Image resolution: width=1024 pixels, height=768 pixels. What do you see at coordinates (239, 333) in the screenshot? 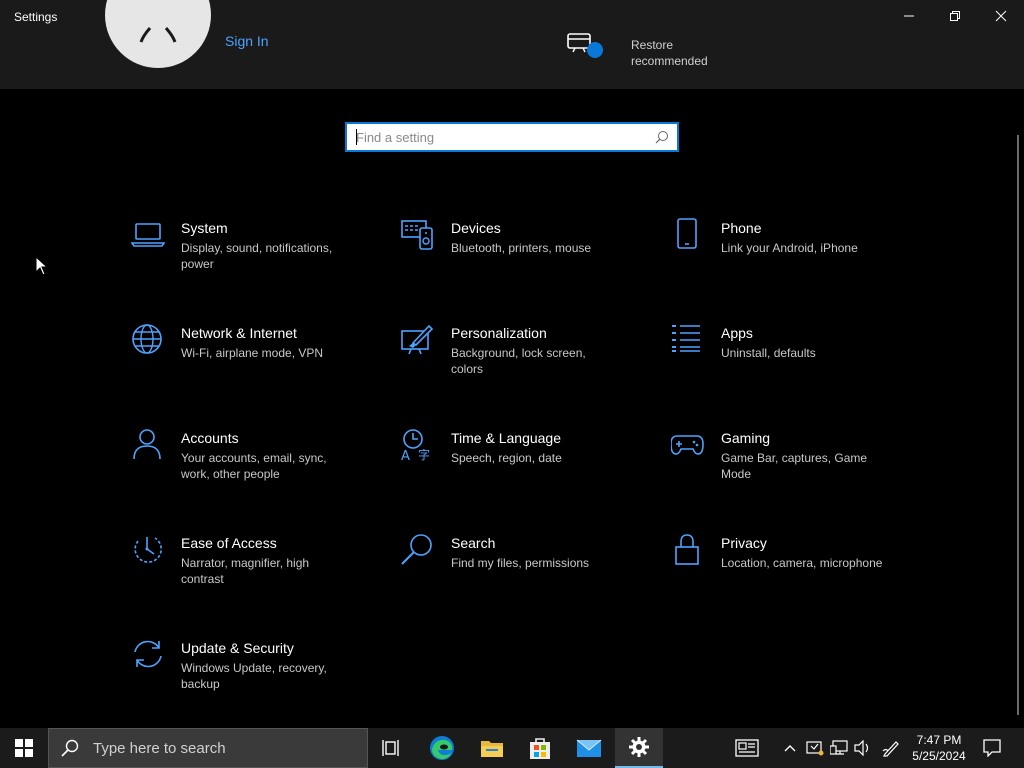
I see `category-title: Network & Internet` at bounding box center [239, 333].